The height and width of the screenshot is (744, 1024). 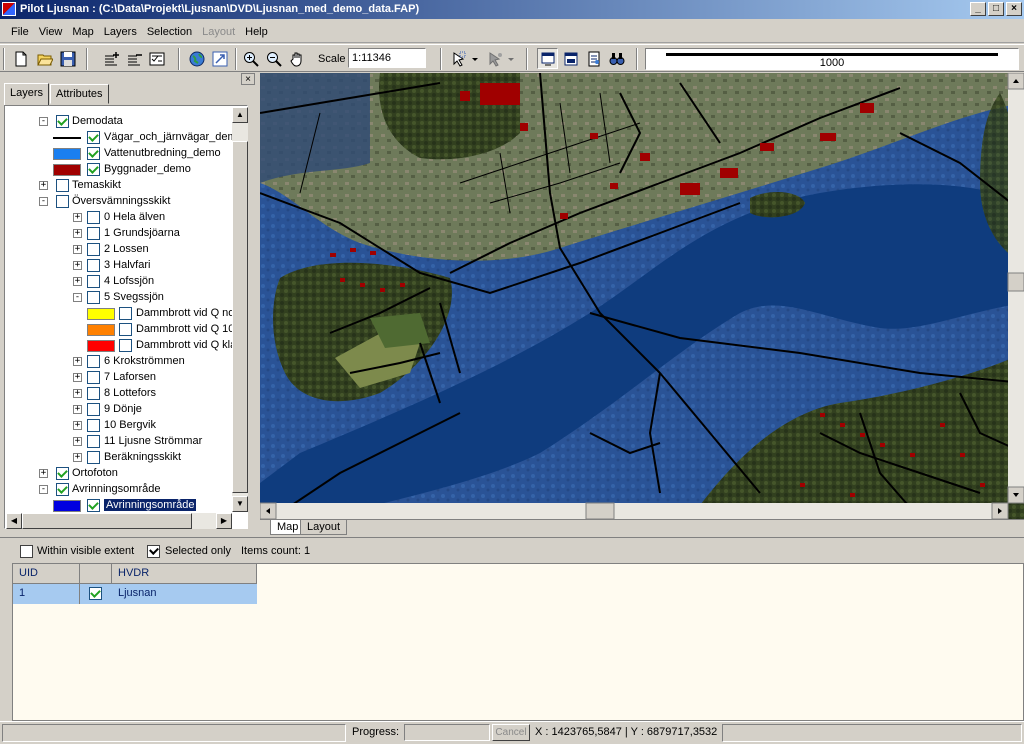 I want to click on zoom-in-button, so click(x=250, y=58).